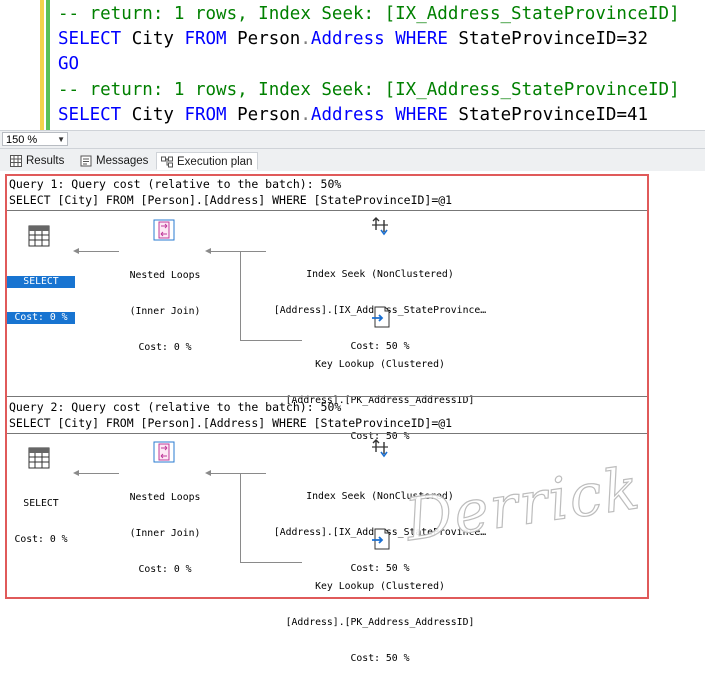 Image resolution: width=705 pixels, height=677 pixels. Describe the element at coordinates (86, 161) in the screenshot. I see `messages-icon` at that location.